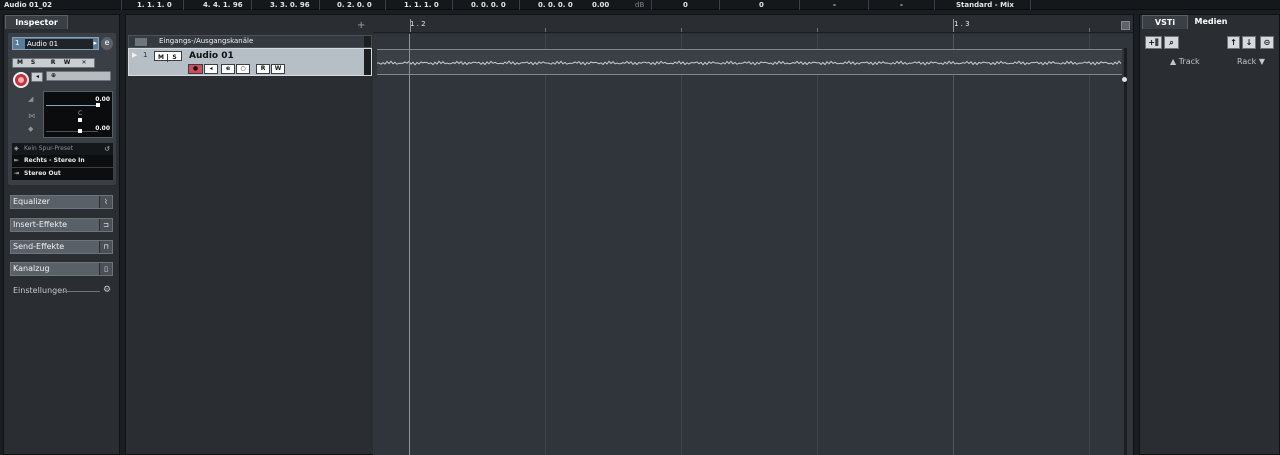 The height and width of the screenshot is (455, 1280). What do you see at coordinates (20, 63) in the screenshot?
I see `mute-button: M` at bounding box center [20, 63].